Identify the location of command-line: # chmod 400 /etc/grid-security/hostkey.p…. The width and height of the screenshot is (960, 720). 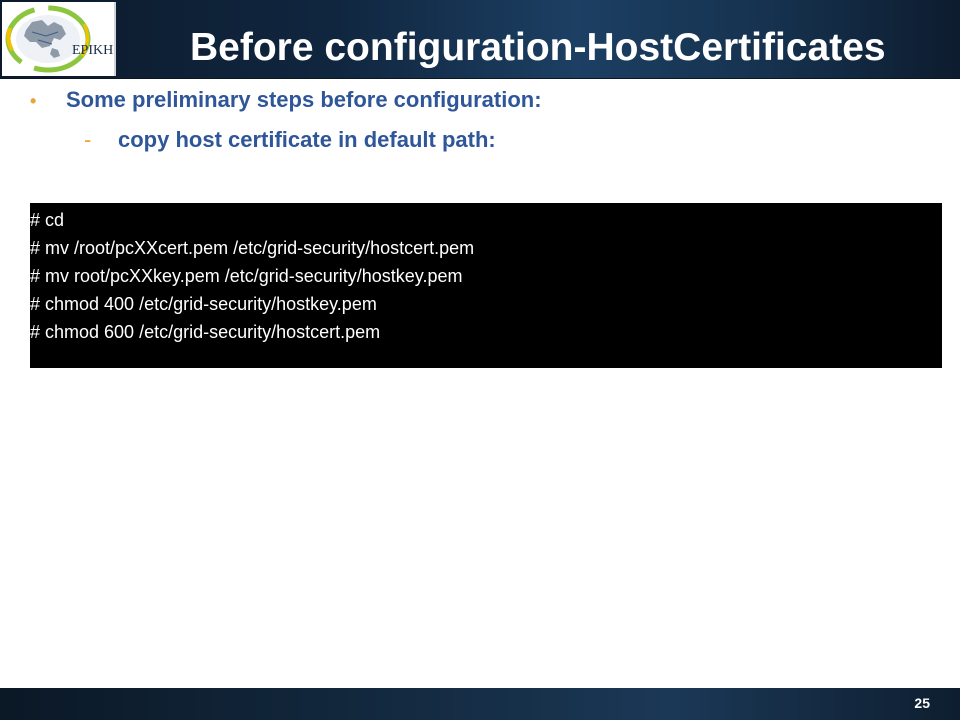
(203, 304).